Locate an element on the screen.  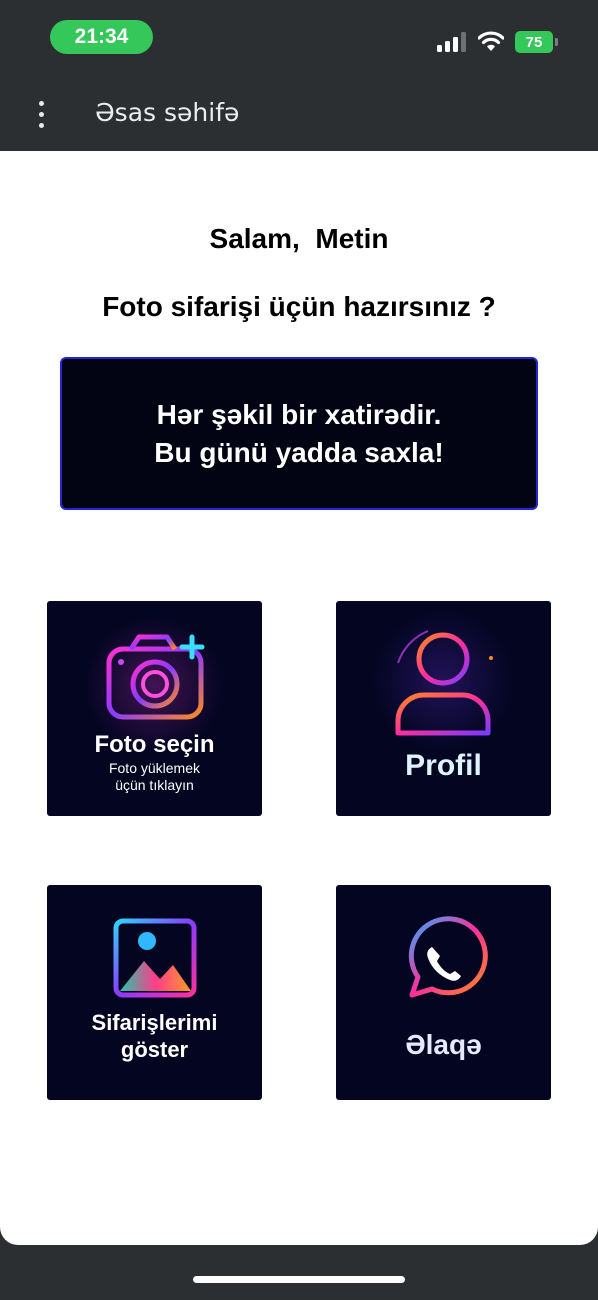
tile-label-line-2: göster is located at coordinates (154, 1049).